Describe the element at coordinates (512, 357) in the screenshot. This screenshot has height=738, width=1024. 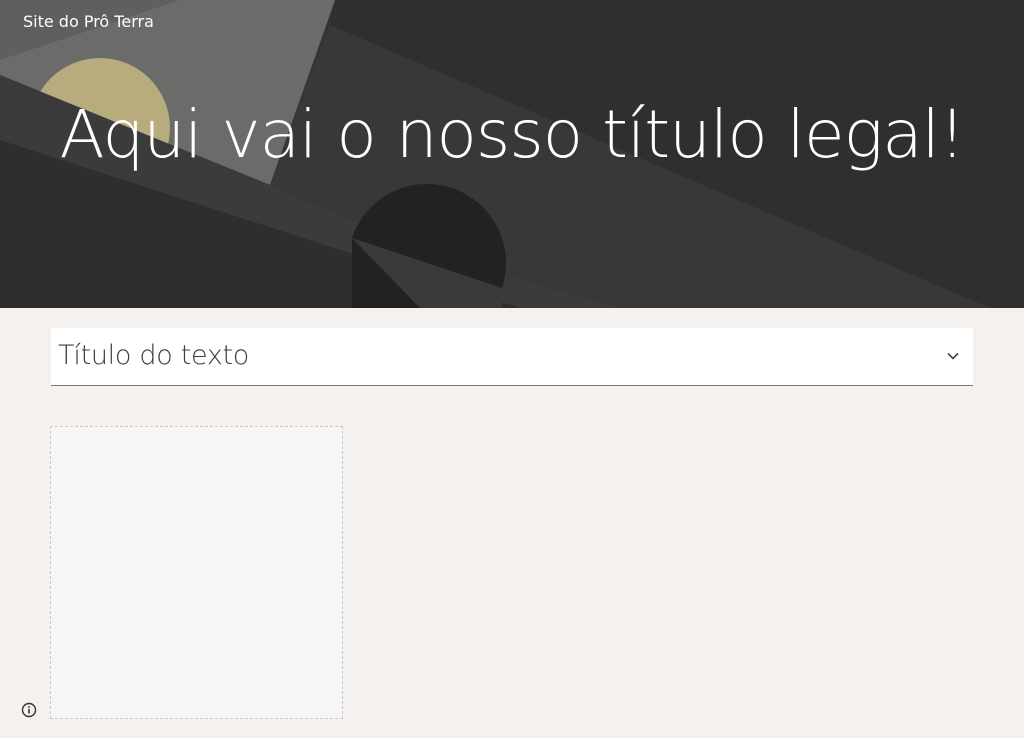
I see `collapsible-section-header: Título do texto` at that location.